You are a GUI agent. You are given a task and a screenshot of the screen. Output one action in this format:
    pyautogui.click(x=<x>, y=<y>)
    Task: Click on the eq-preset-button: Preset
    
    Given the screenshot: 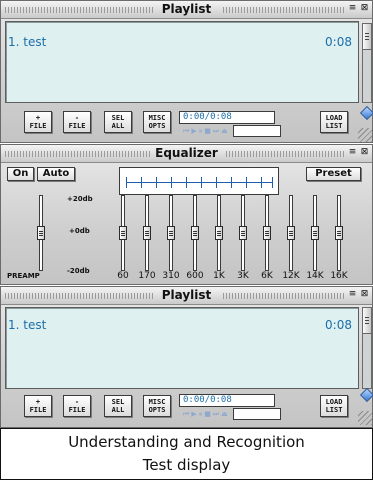 What is the action you would take?
    pyautogui.click(x=333, y=174)
    